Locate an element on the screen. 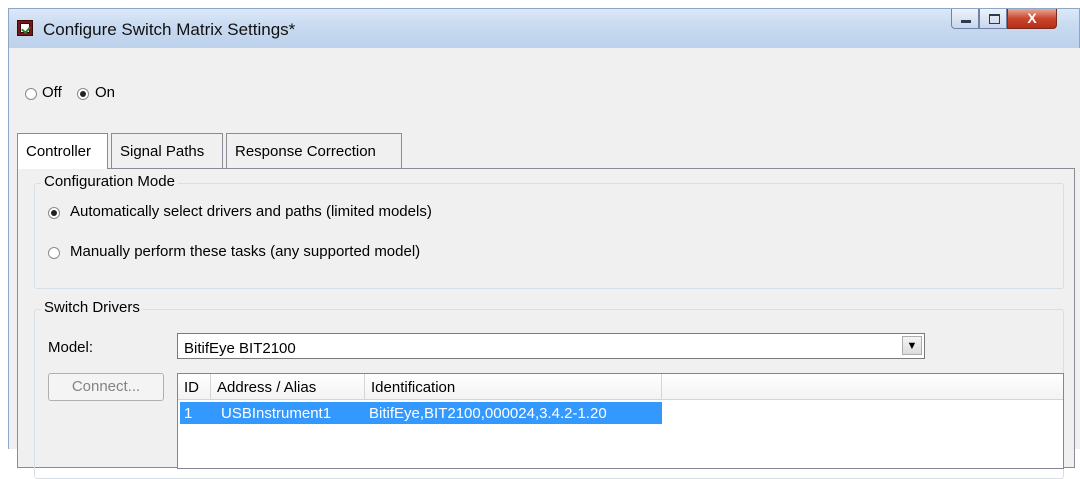  maximize-button is located at coordinates (993, 19).